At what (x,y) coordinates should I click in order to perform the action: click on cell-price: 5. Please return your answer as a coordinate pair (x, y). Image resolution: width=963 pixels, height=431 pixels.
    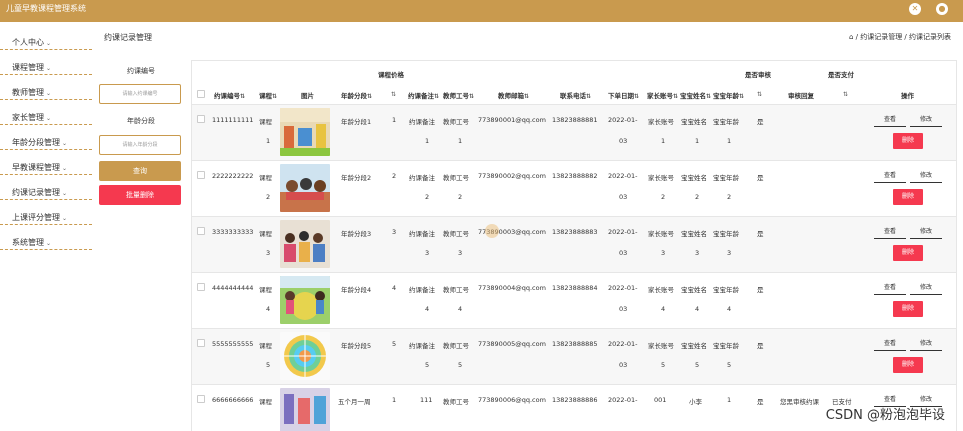
    Looking at the image, I should click on (394, 344).